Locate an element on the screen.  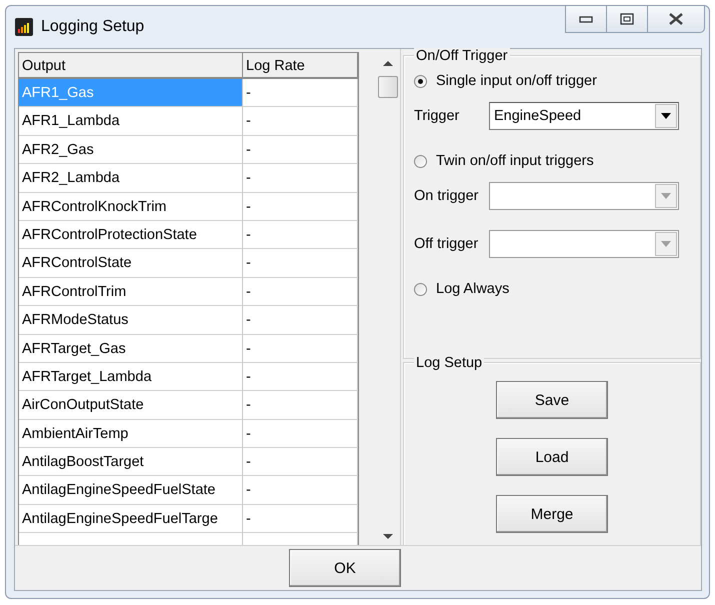
maximize-button is located at coordinates (627, 19).